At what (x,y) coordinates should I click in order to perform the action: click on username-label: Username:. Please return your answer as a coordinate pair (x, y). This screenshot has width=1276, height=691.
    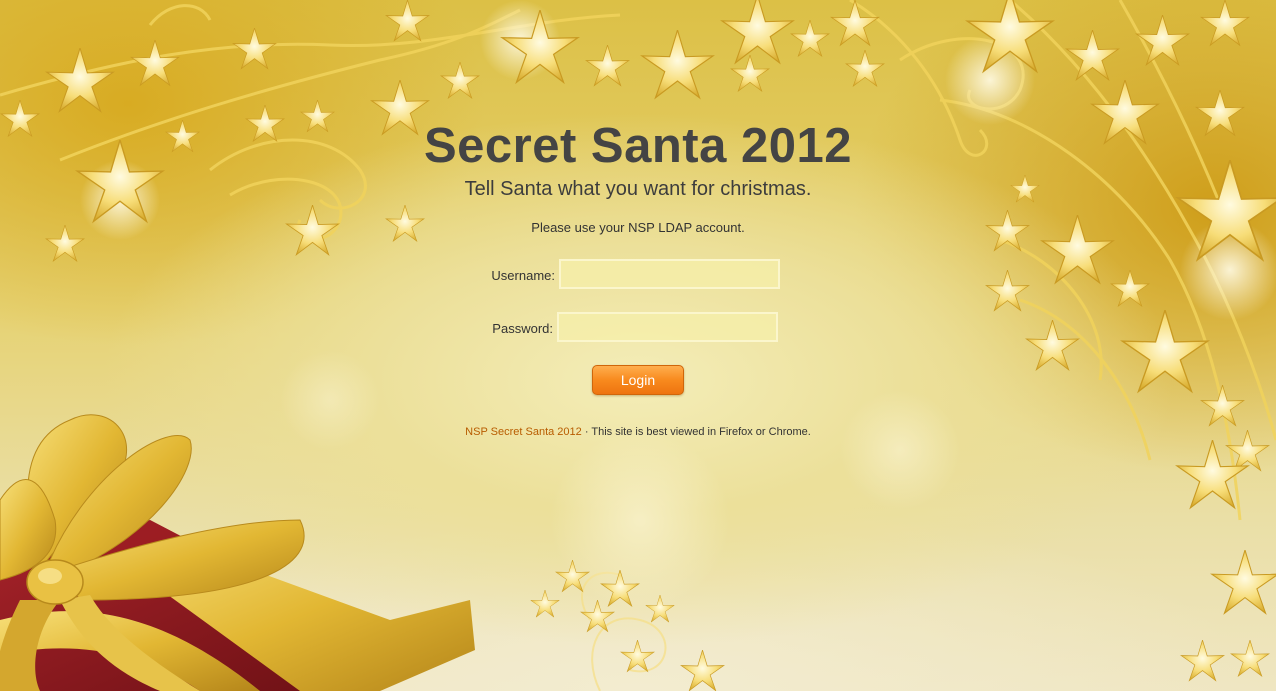
    Looking at the image, I should click on (523, 275).